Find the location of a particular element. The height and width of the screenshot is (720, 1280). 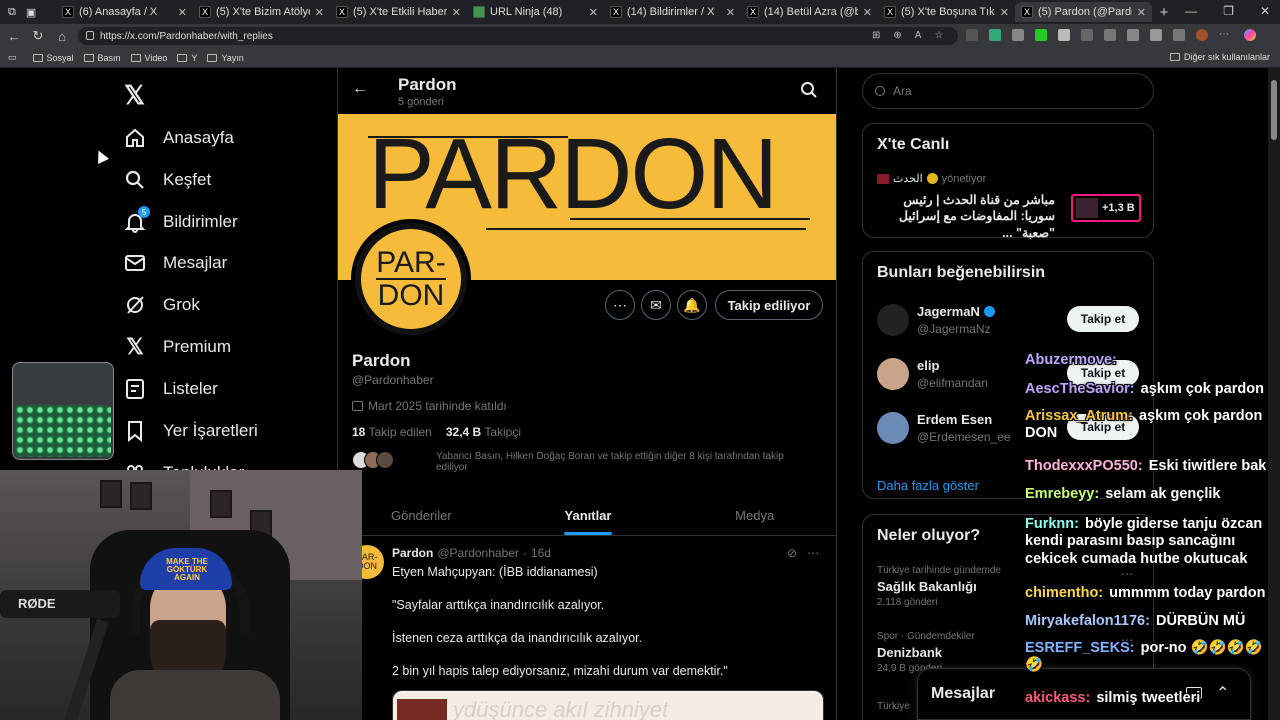

bookmark-video: Video is located at coordinates (148, 58).